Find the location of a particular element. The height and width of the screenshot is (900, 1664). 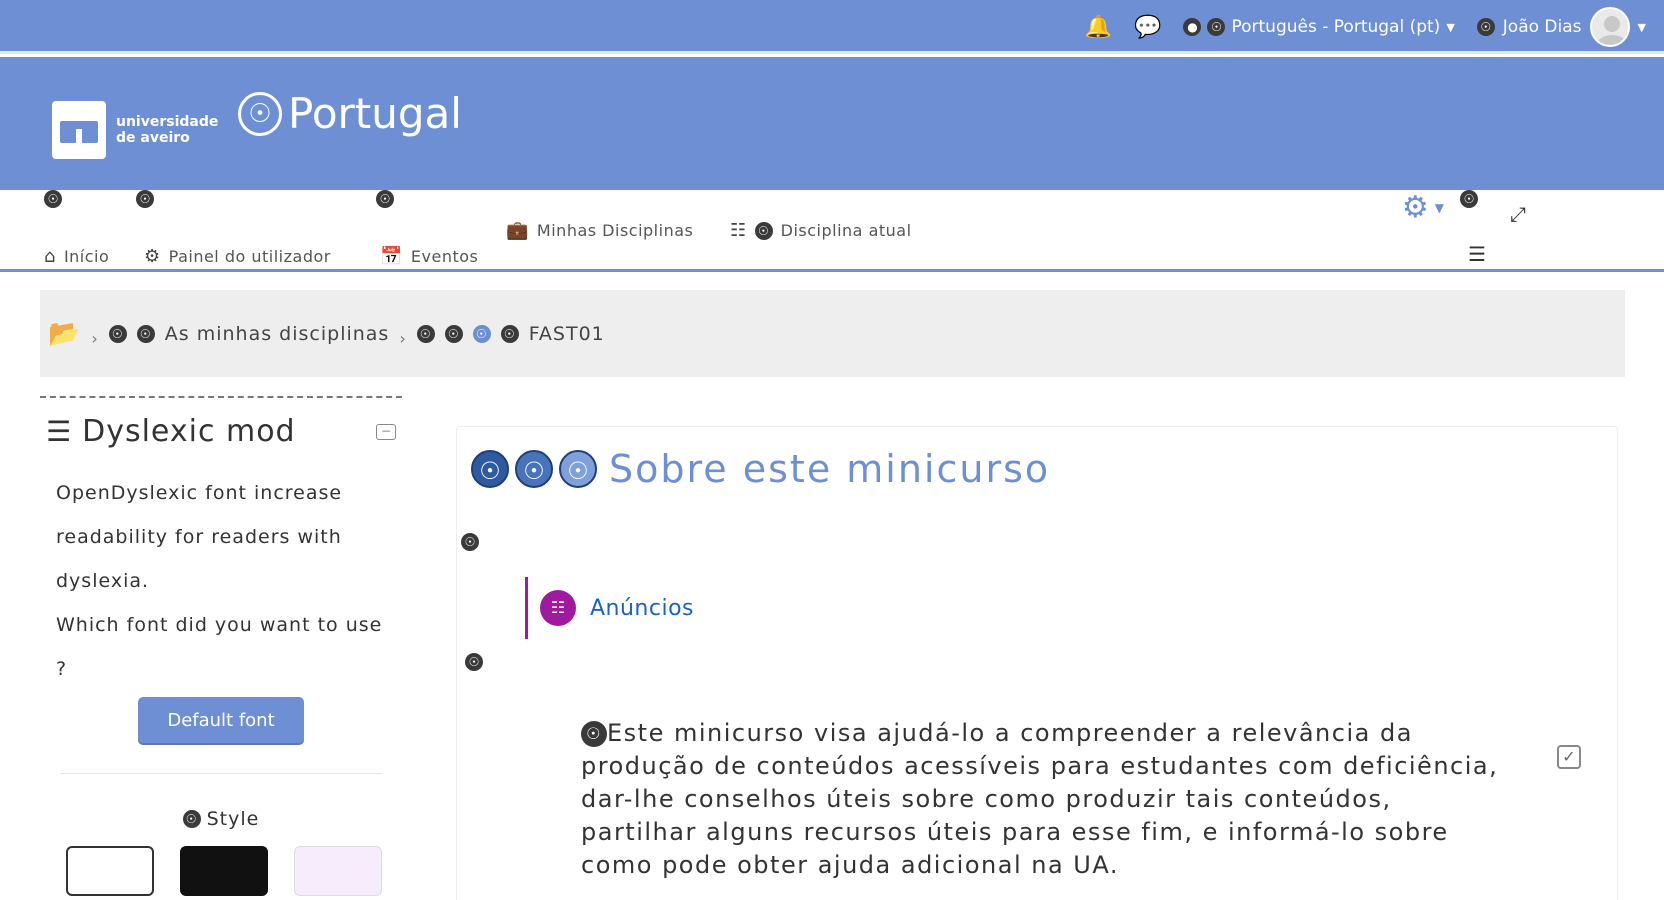

nav-dashboard: ⚙ Painel do utilizador is located at coordinates (237, 256).